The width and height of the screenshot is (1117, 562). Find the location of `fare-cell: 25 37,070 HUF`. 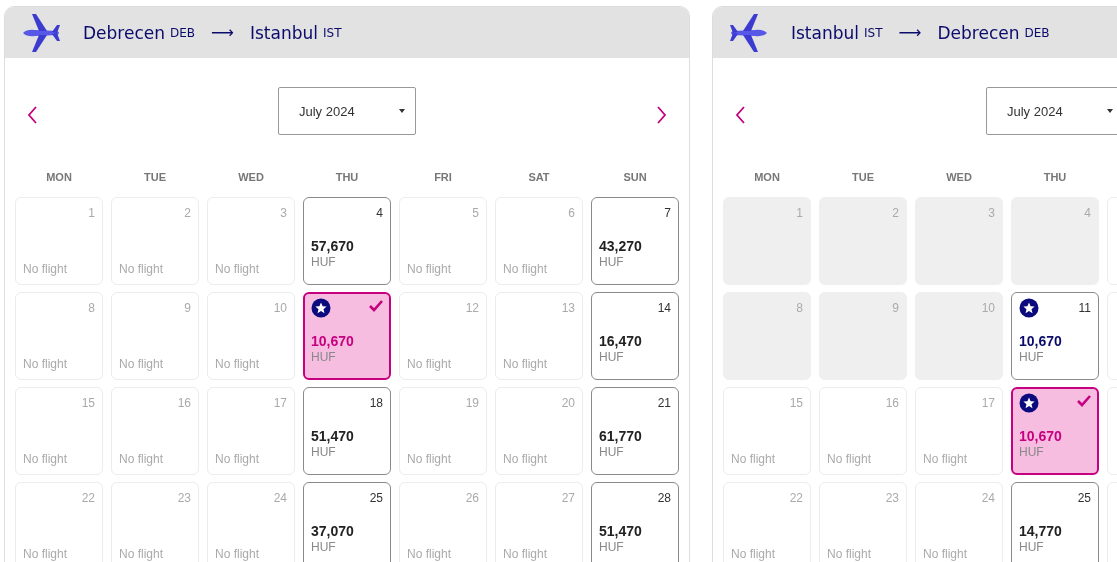

fare-cell: 25 37,070 HUF is located at coordinates (347, 522).